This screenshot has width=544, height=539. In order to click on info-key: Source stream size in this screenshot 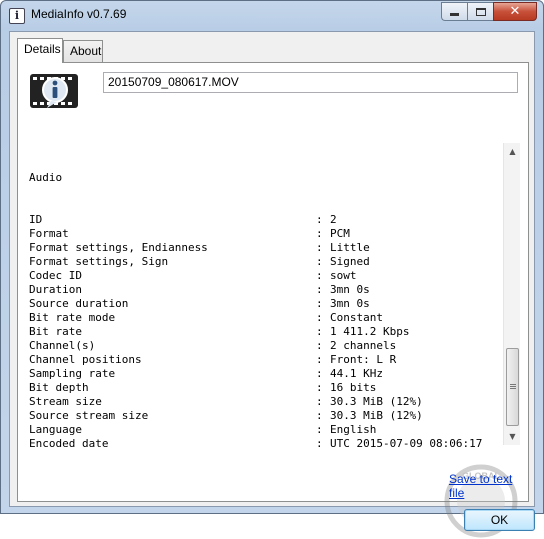, I will do `click(89, 415)`.